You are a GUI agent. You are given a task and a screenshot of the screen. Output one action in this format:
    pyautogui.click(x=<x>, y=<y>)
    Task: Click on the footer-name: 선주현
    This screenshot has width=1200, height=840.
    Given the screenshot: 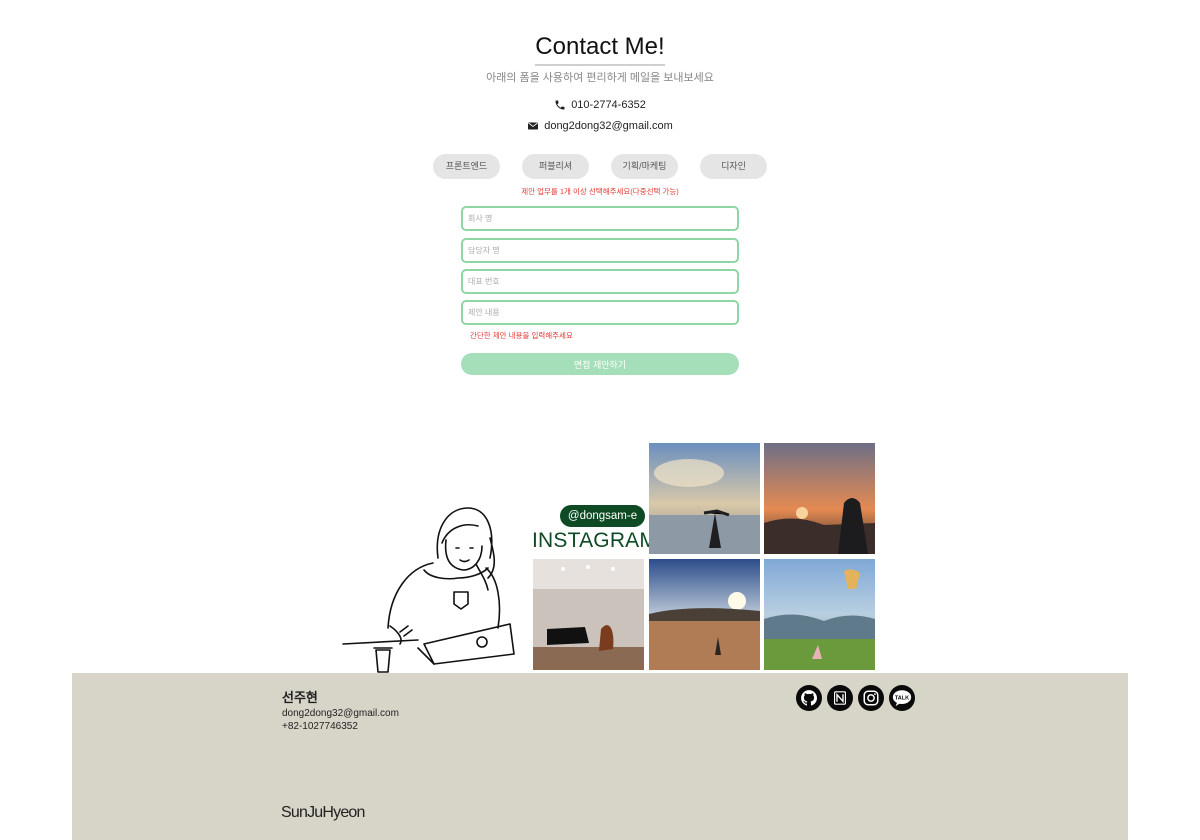 What is the action you would take?
    pyautogui.click(x=300, y=697)
    